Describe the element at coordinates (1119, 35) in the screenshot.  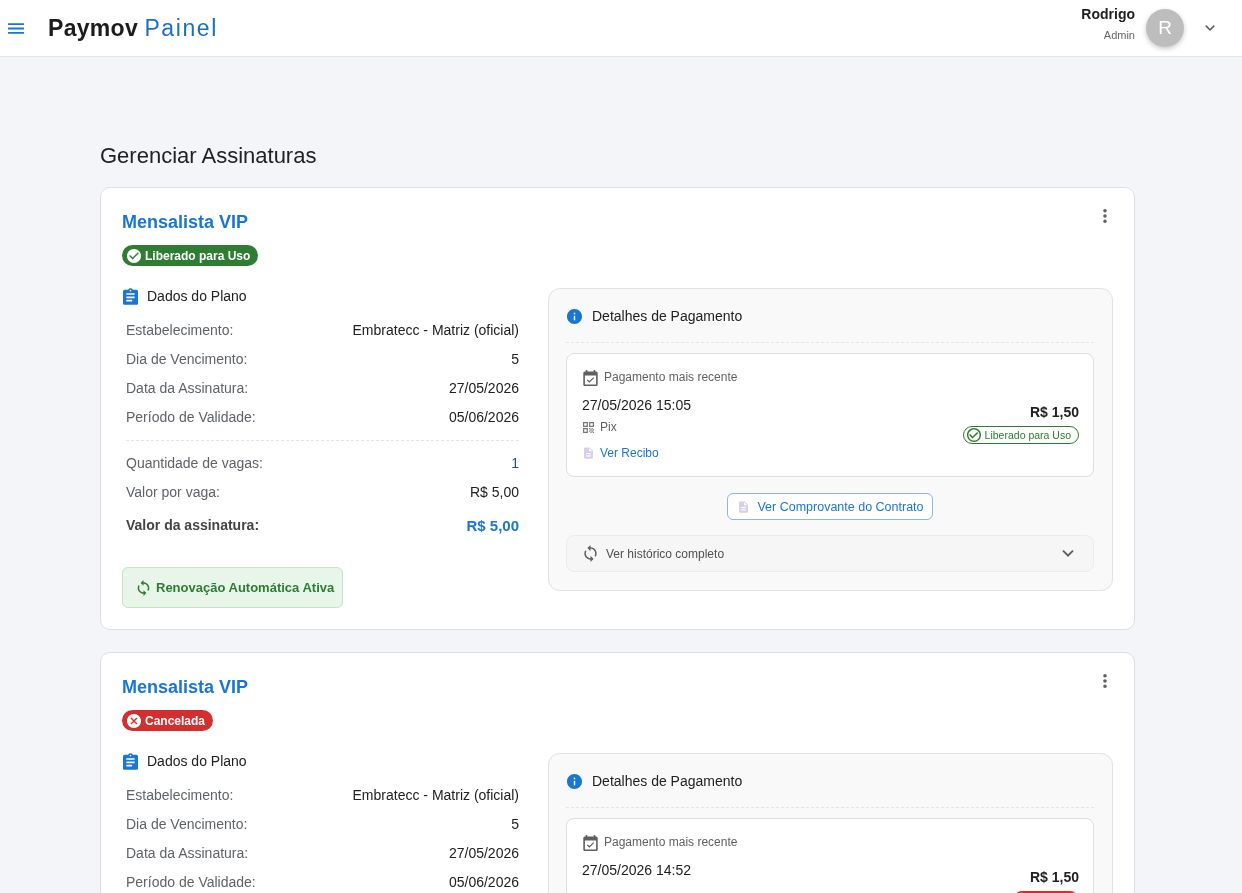
I see `user-role: Admin` at that location.